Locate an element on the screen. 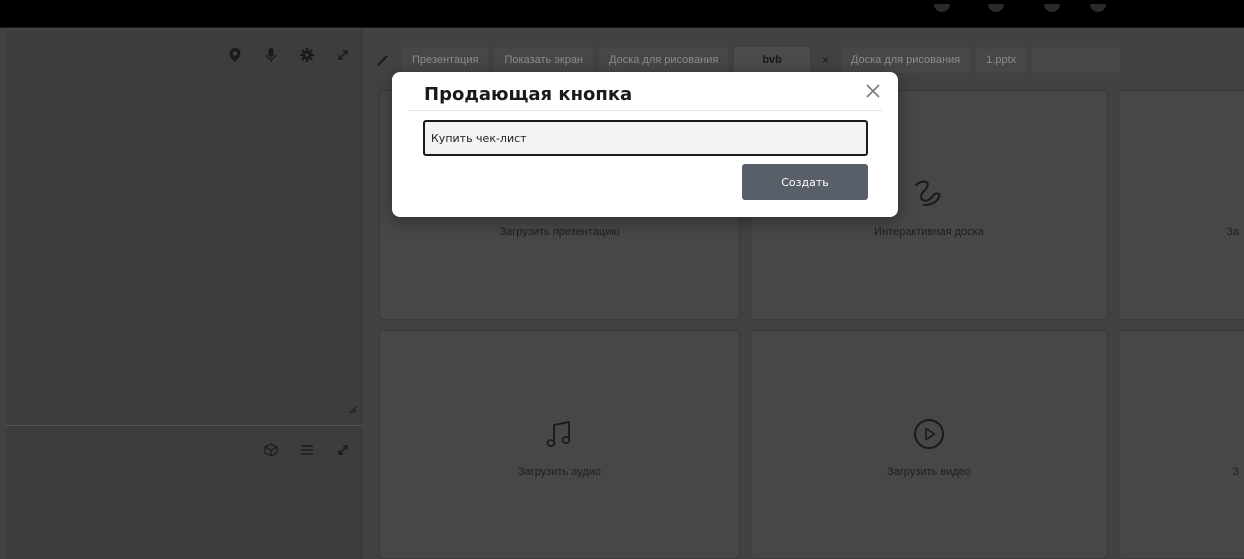 The height and width of the screenshot is (559, 1244). modal-divider is located at coordinates (645, 110).